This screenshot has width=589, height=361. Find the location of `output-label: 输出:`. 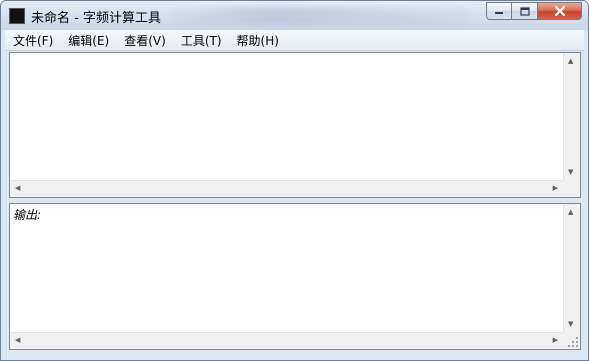

output-label: 输出: is located at coordinates (27, 215).